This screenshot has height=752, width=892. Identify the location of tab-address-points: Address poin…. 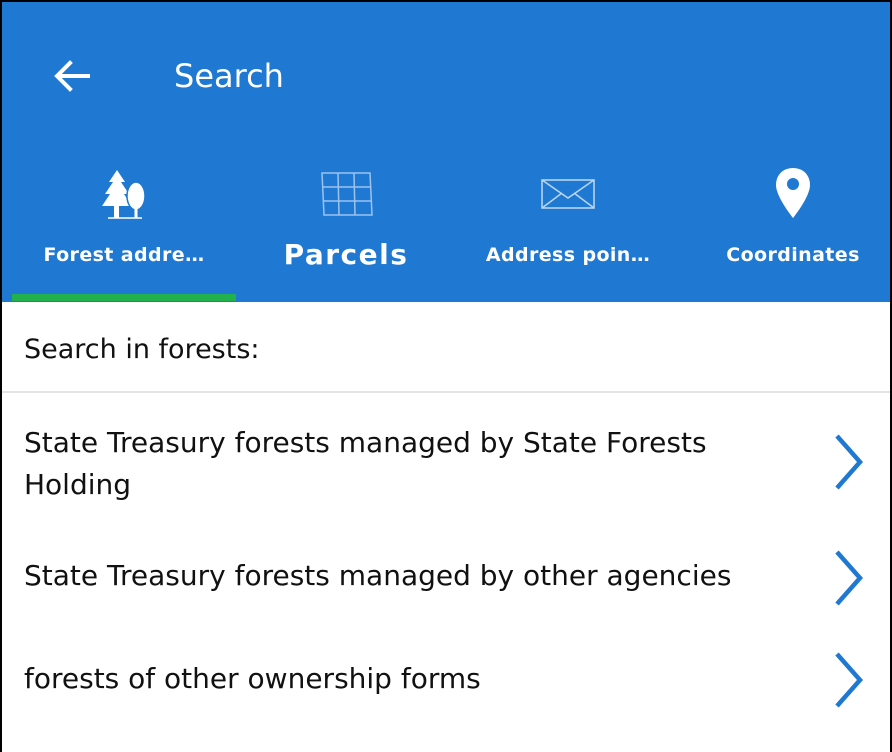
(568, 227).